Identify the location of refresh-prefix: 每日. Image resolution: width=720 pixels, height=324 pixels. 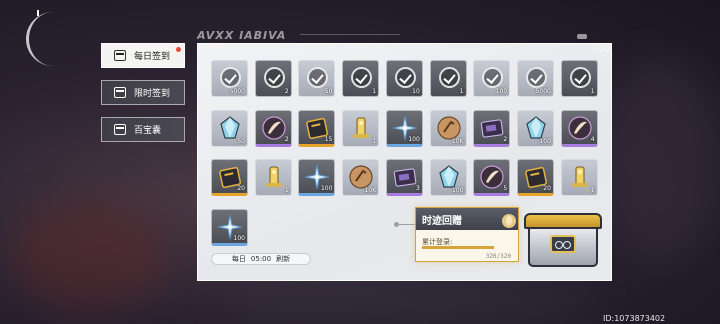
(238, 259).